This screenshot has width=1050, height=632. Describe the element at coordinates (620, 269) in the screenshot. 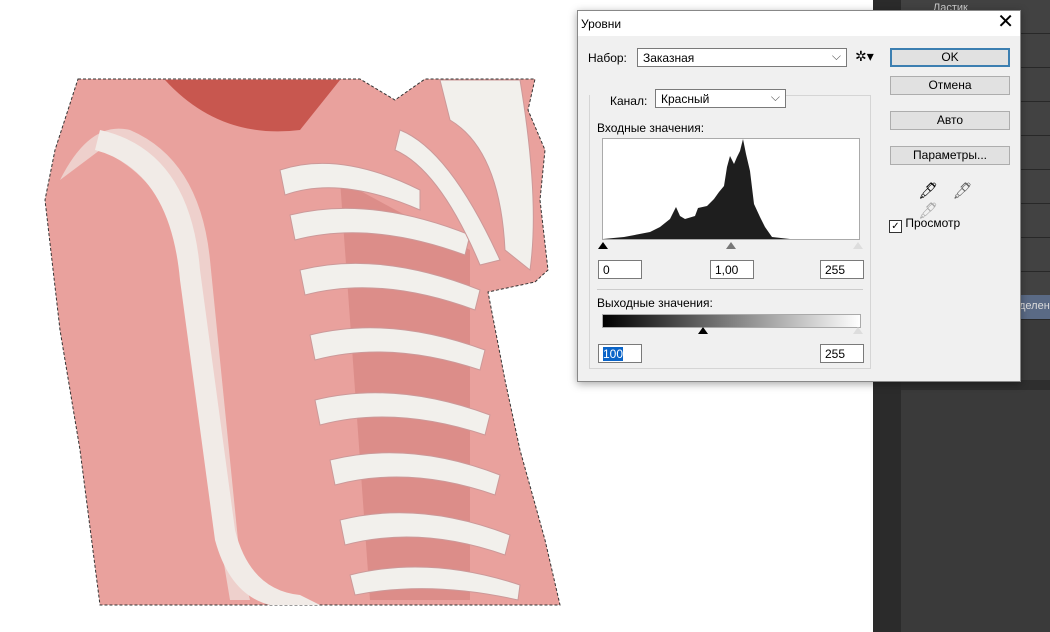

I see `input-black-field: 0` at that location.